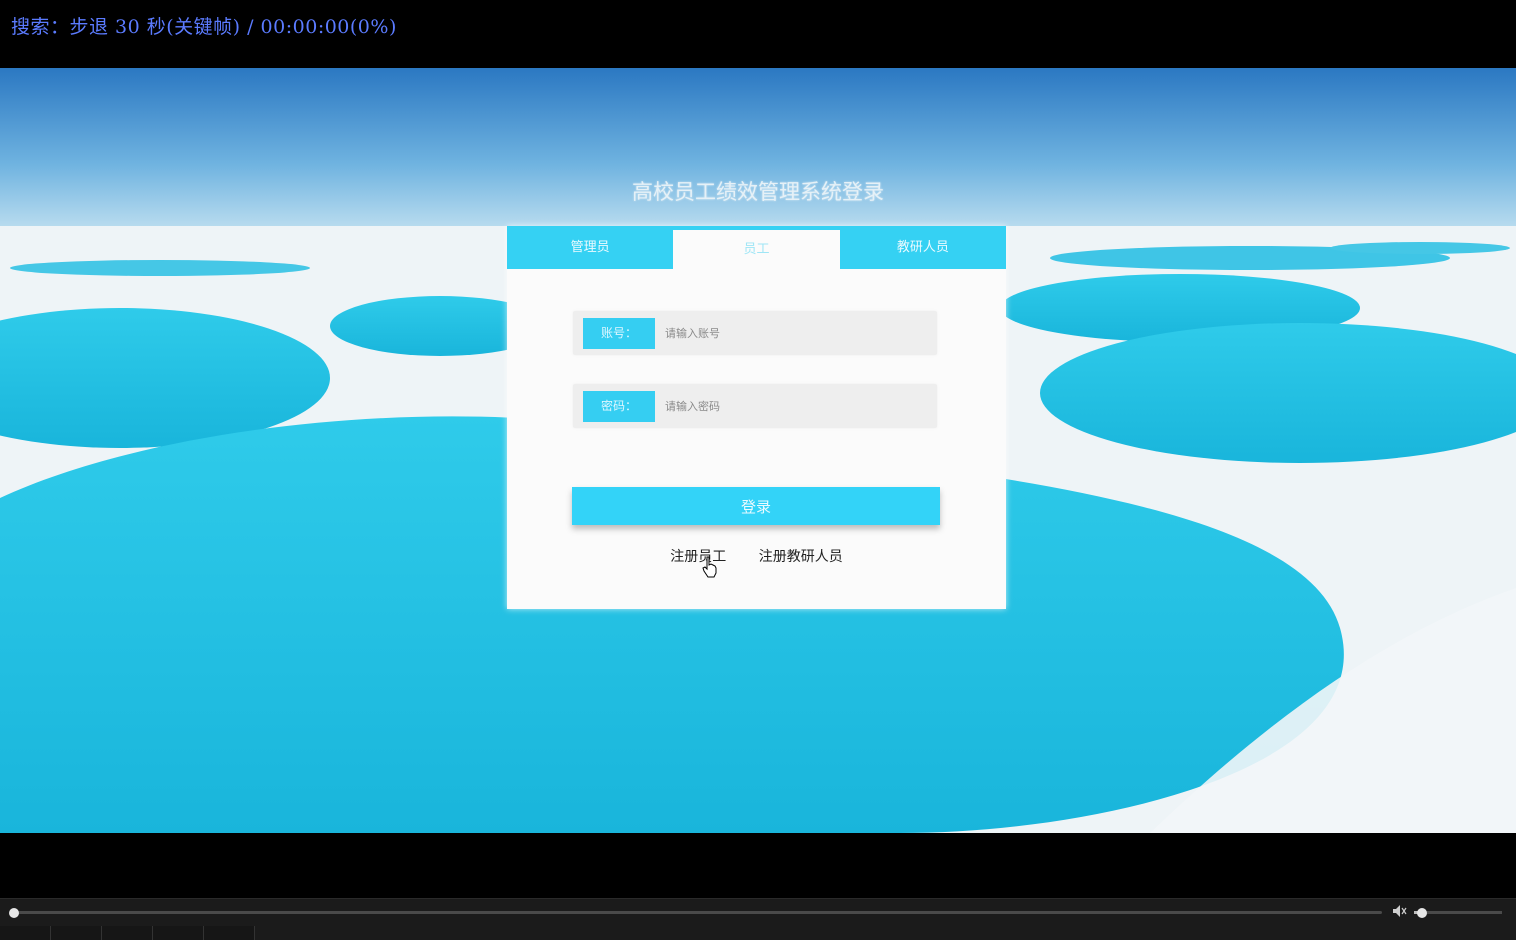 This screenshot has width=1516, height=940. What do you see at coordinates (1422, 913) in the screenshot?
I see `volume-handle` at bounding box center [1422, 913].